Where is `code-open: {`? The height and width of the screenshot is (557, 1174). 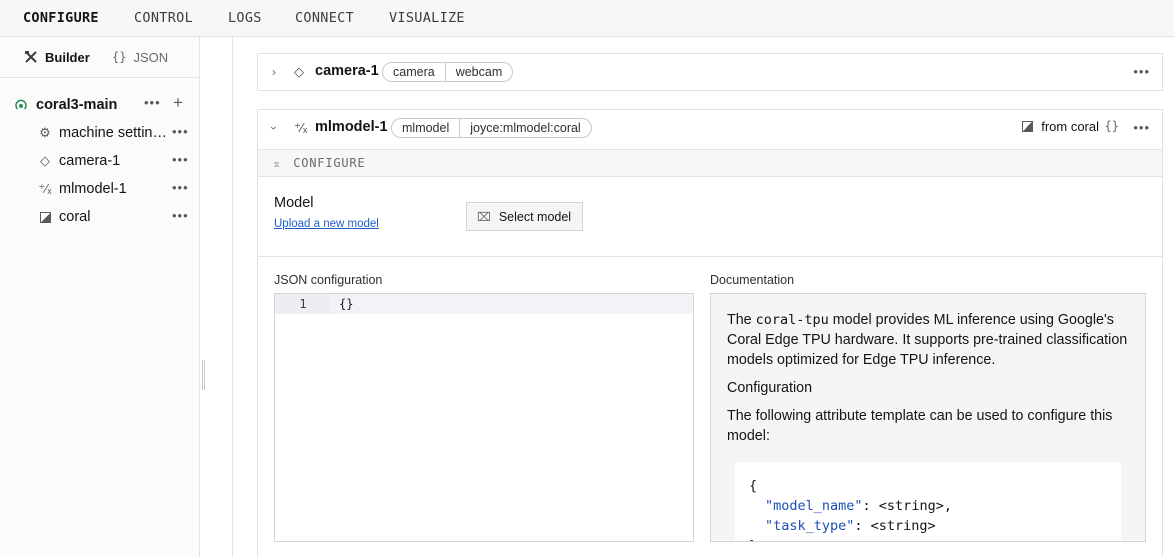 code-open: { is located at coordinates (753, 486).